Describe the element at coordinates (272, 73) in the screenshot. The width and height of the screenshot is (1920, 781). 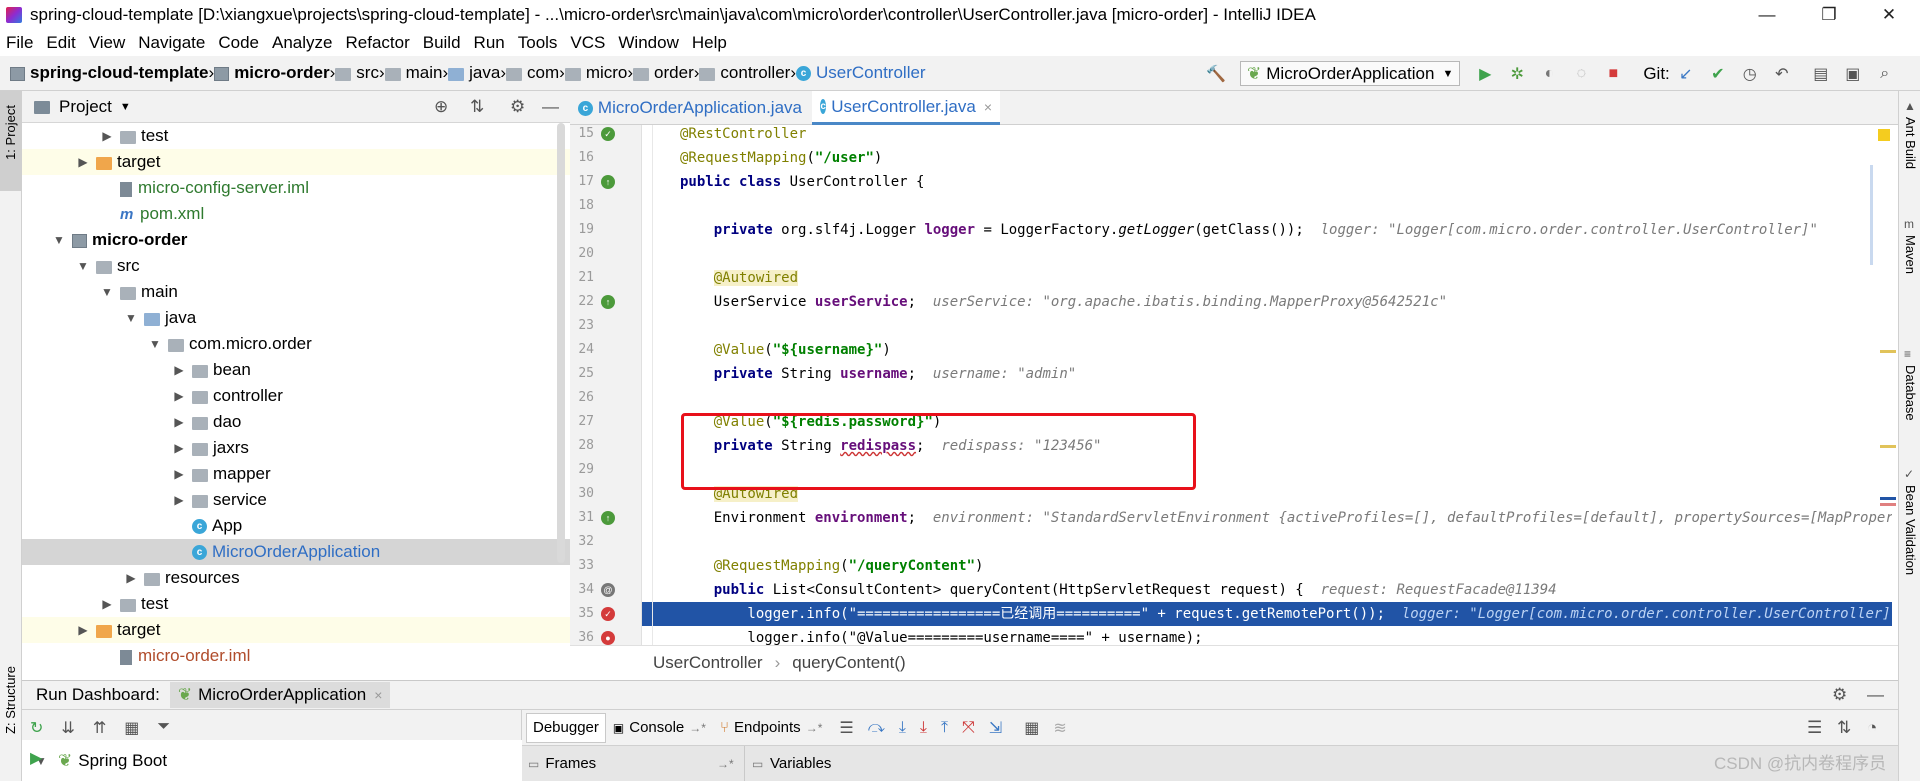
I see `breadcrumb-item: micro-order` at that location.